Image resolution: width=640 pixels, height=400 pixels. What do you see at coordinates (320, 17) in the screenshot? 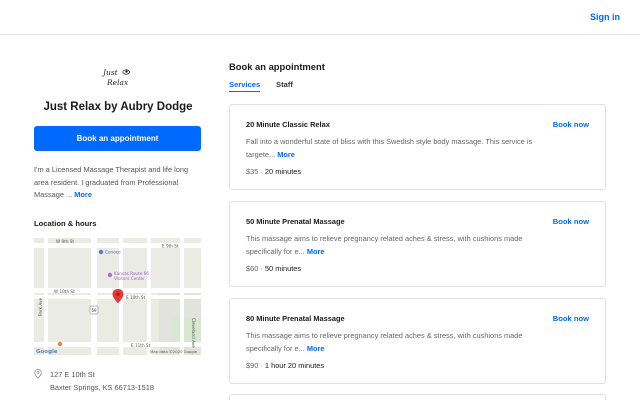
I see `top-bar: Sign in` at bounding box center [320, 17].